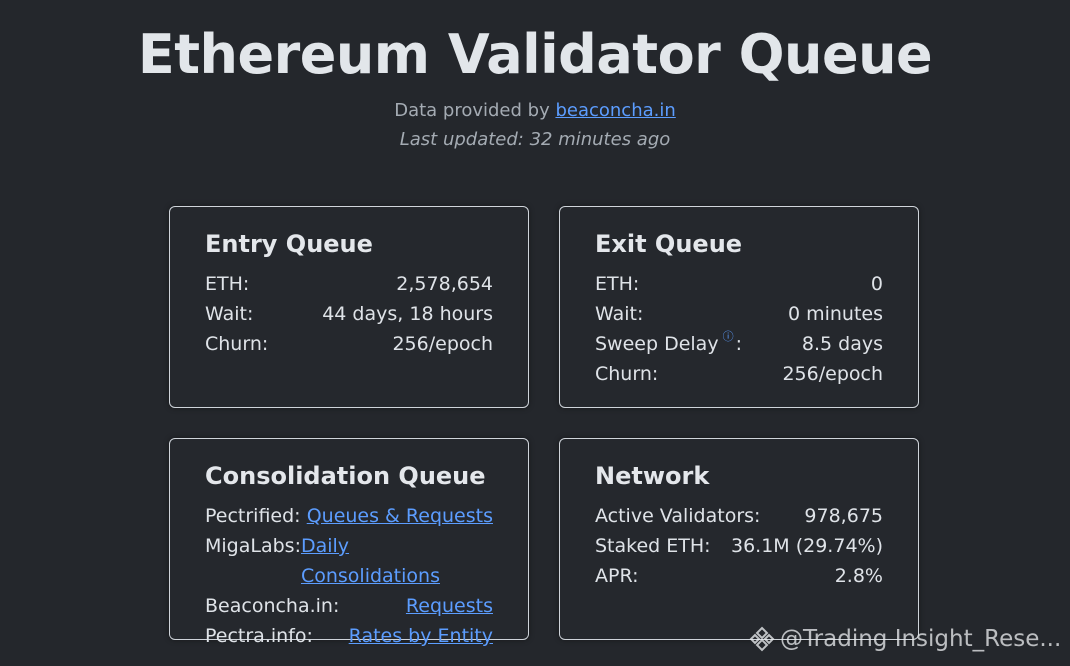 The height and width of the screenshot is (666, 1070). What do you see at coordinates (535, 139) in the screenshot?
I see `last-updated: Last updated: 32 minutes ago` at bounding box center [535, 139].